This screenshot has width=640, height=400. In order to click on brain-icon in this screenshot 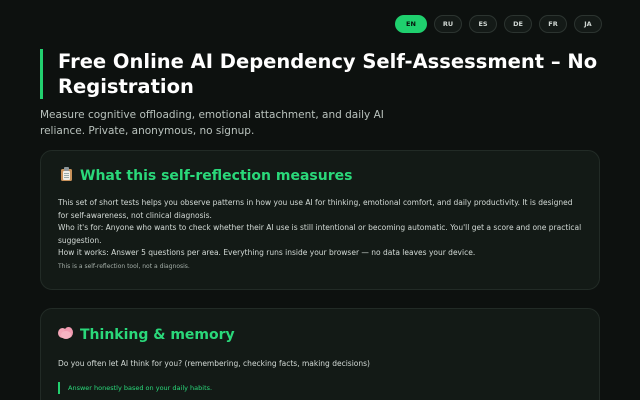, I will do `click(66, 335)`.